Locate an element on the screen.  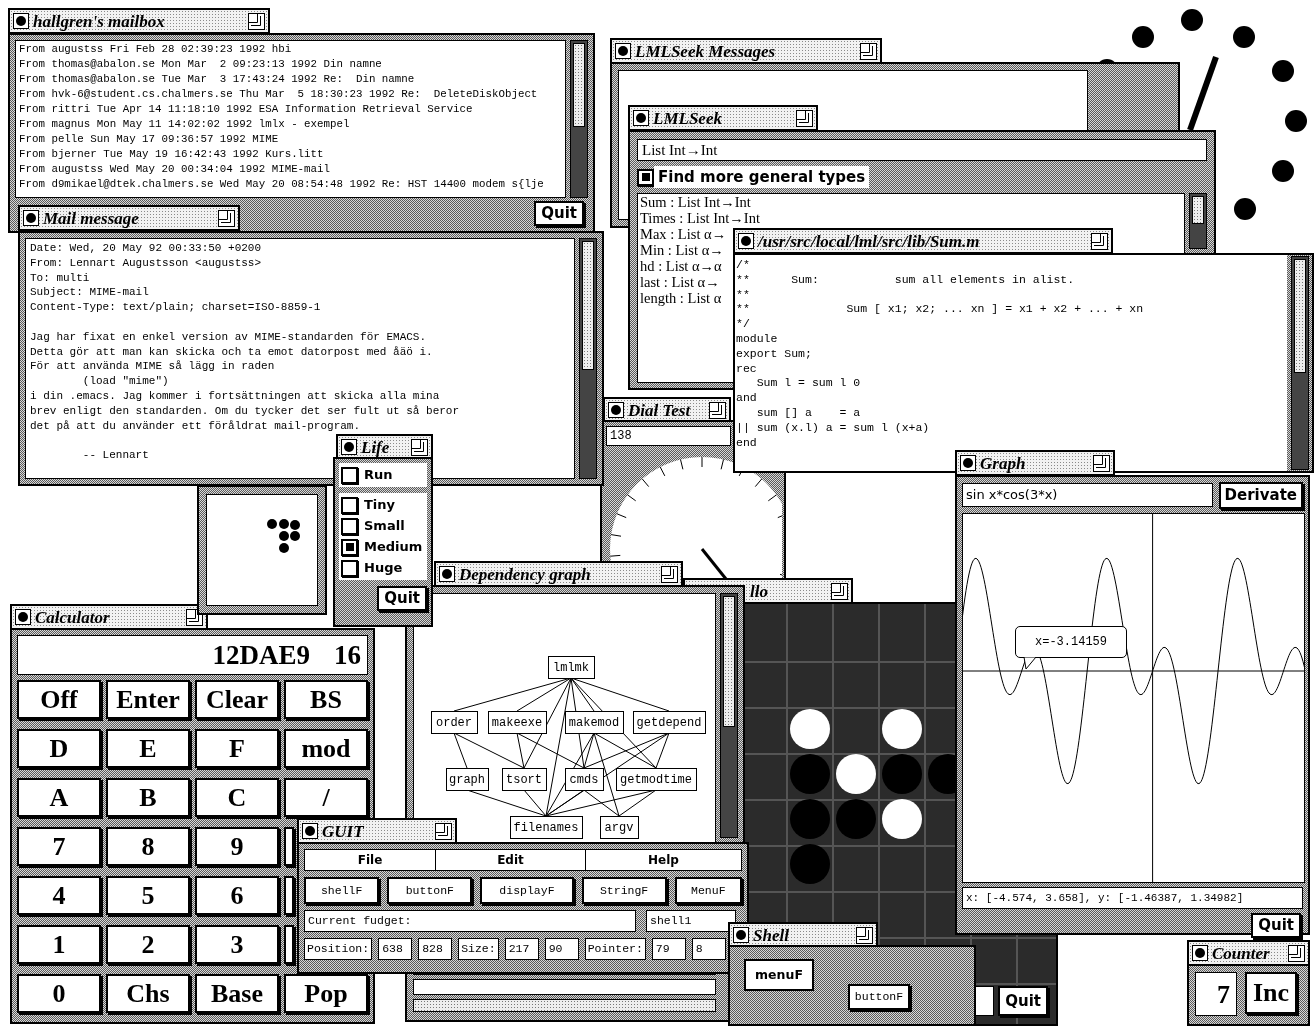
title-bar: hallgren's mailbox is located at coordinates (139, 21).